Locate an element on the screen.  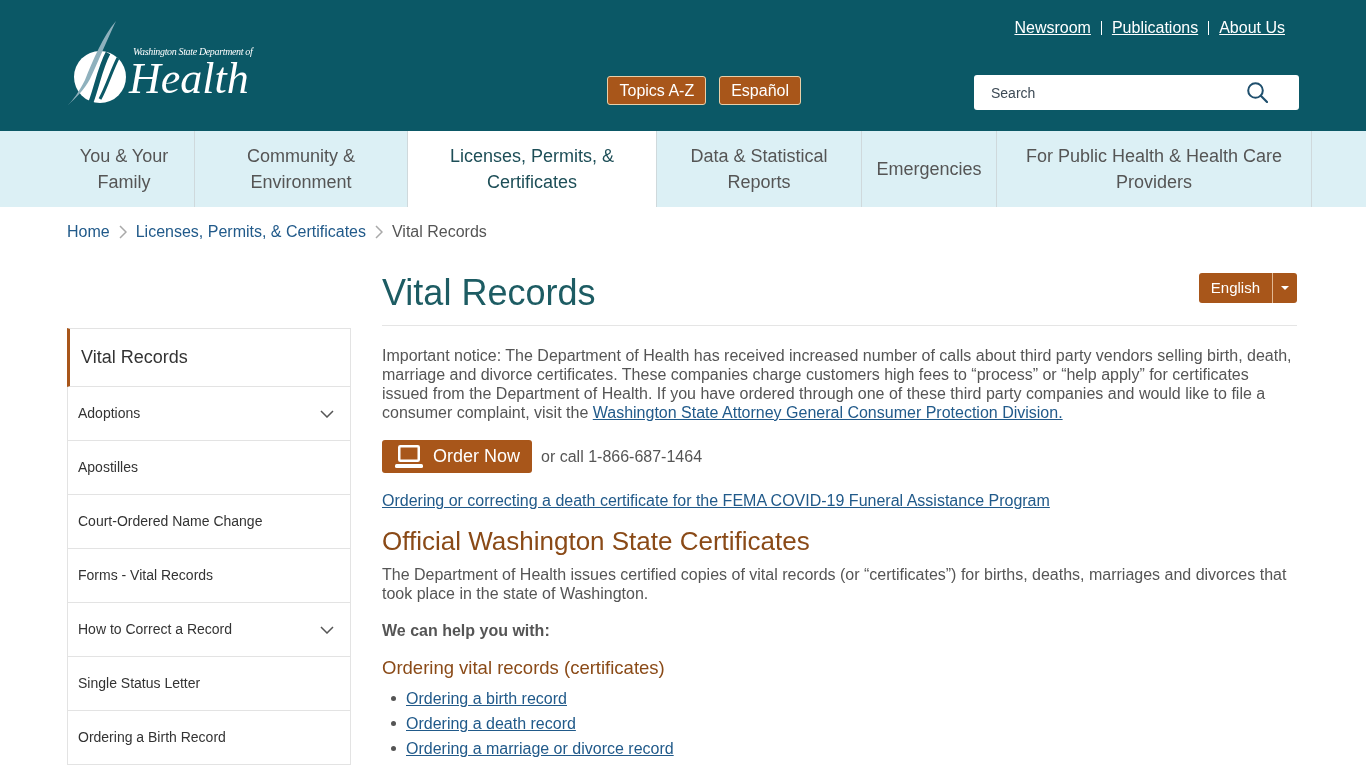
main-nav-tab: For Public Health & Health Care Providers is located at coordinates (1154, 169).